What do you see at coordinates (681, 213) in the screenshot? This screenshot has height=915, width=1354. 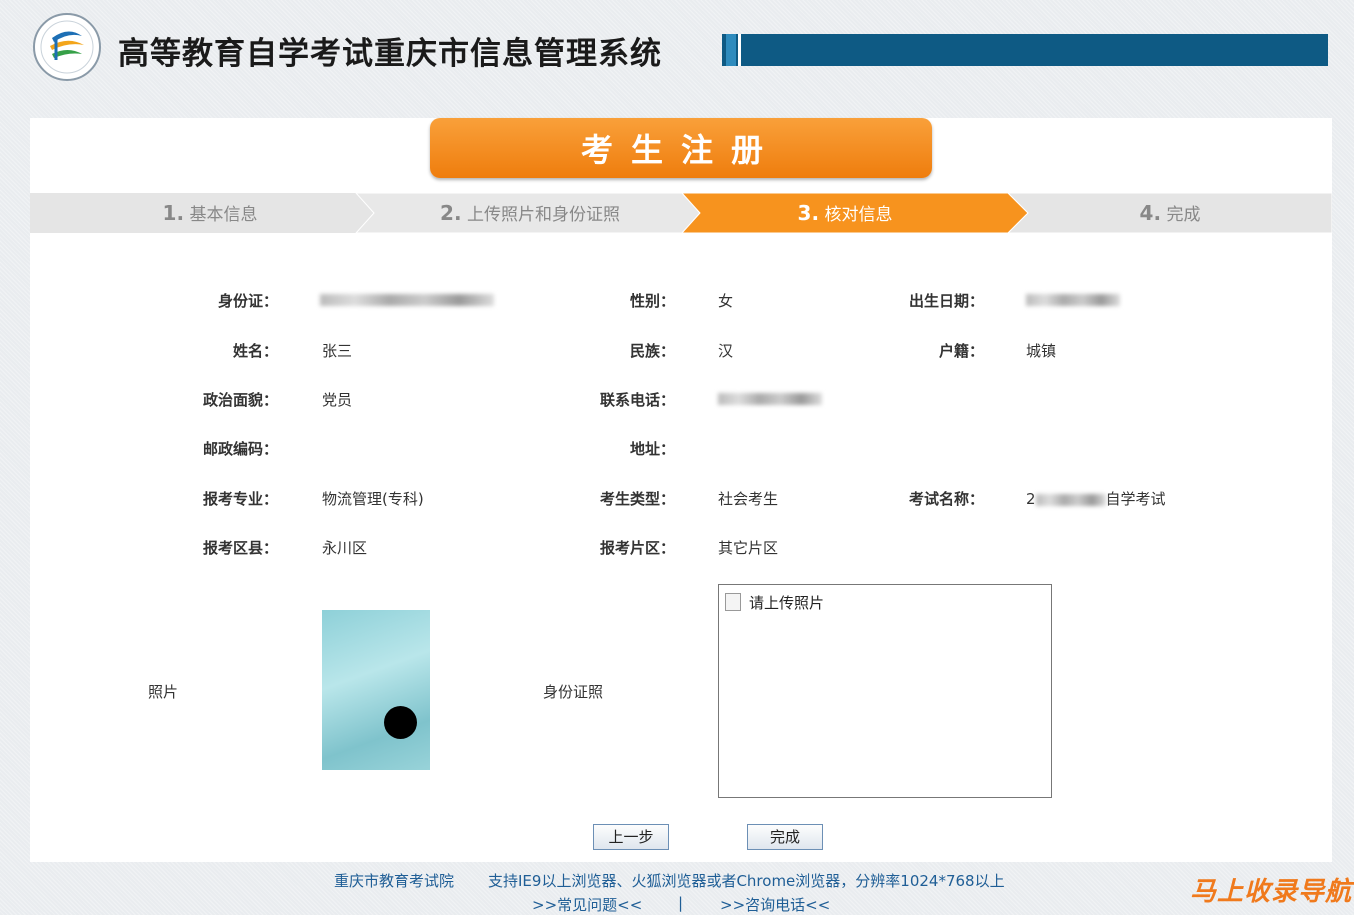 I see `step-progress: 1. 基本信息 2. 上传照片和身份证照 3. 核对信息 4. 完成` at bounding box center [681, 213].